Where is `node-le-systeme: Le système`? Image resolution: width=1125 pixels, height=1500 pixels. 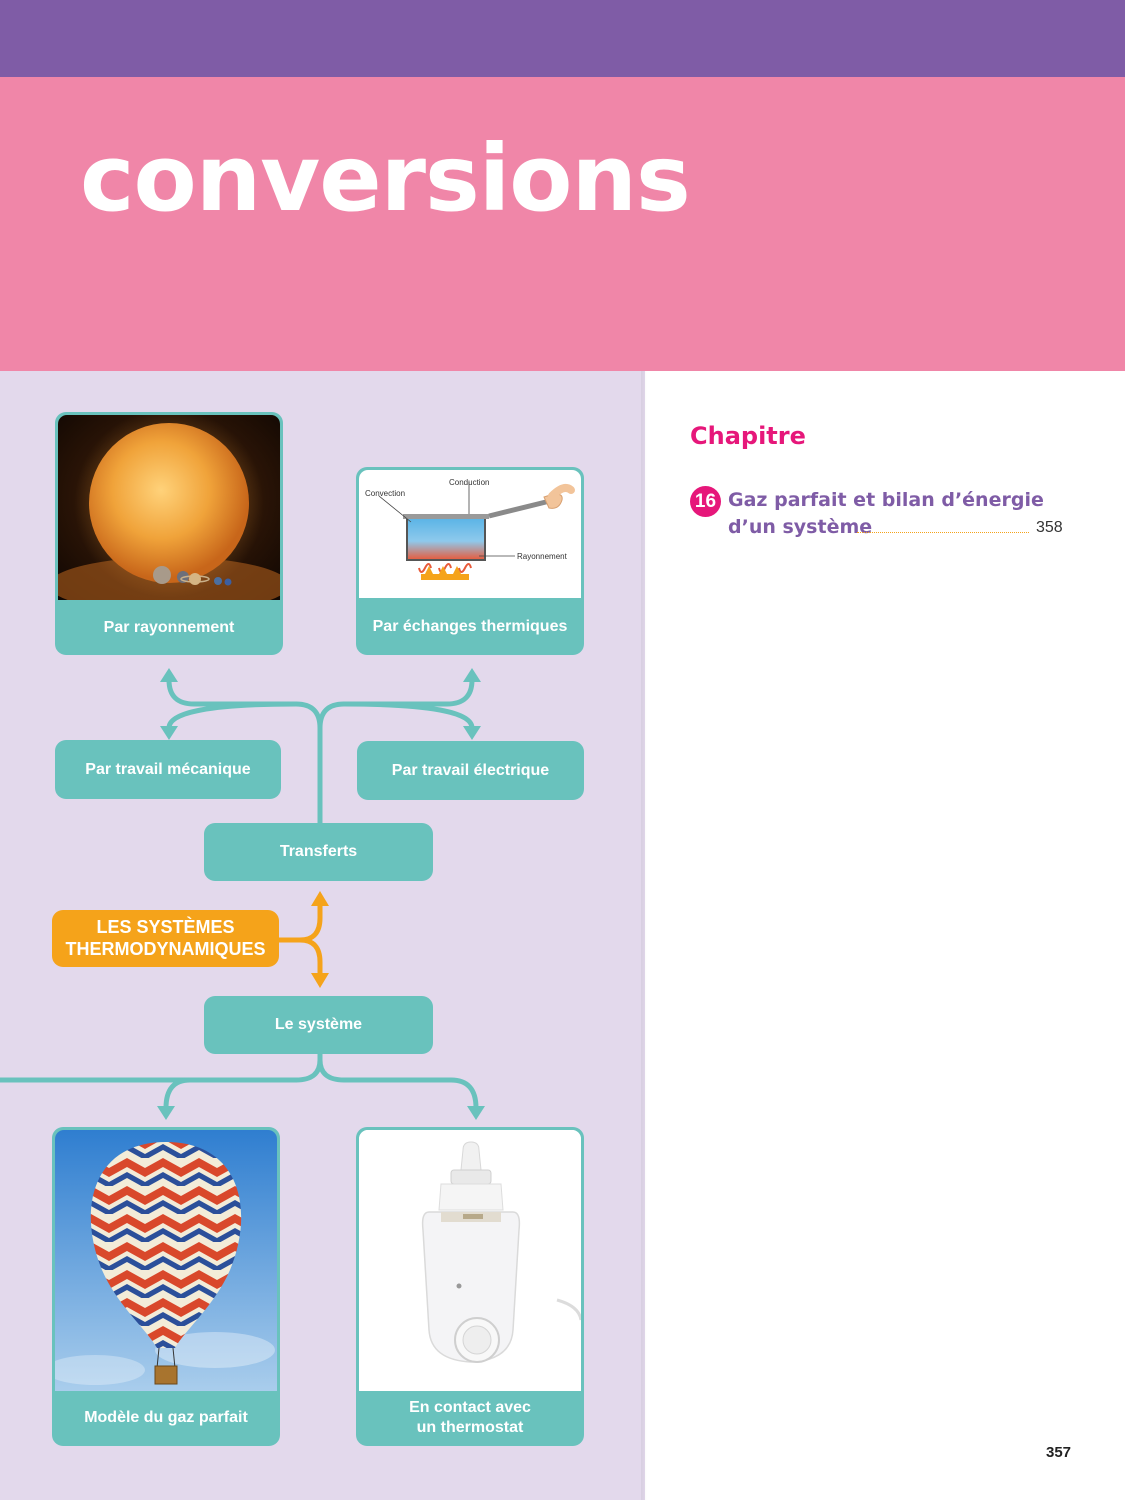 node-le-systeme: Le système is located at coordinates (318, 1025).